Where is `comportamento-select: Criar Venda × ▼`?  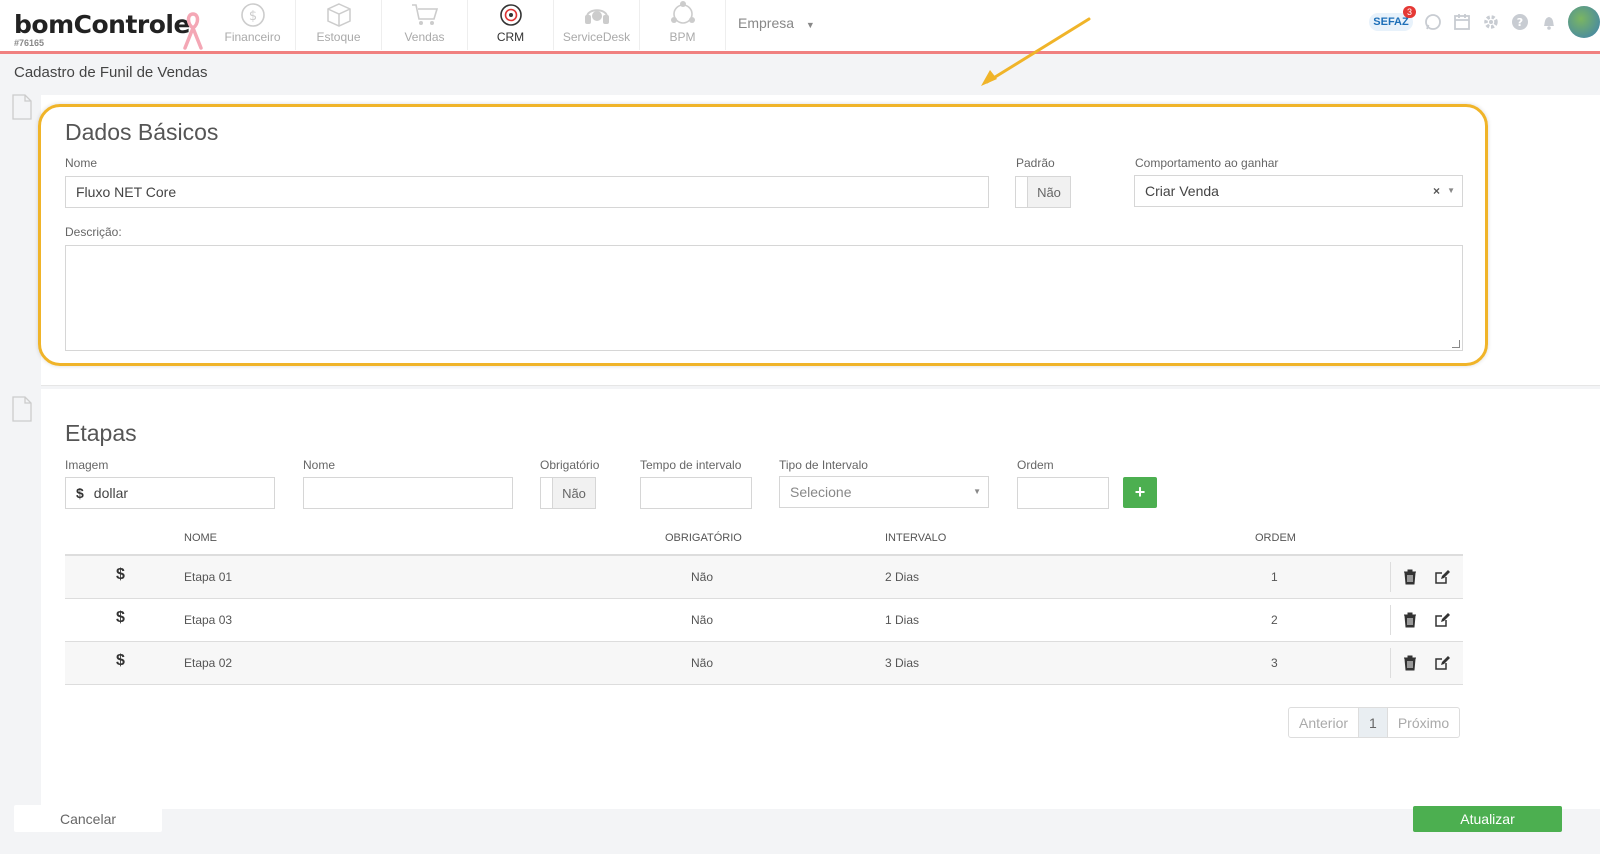 comportamento-select: Criar Venda × ▼ is located at coordinates (1298, 191).